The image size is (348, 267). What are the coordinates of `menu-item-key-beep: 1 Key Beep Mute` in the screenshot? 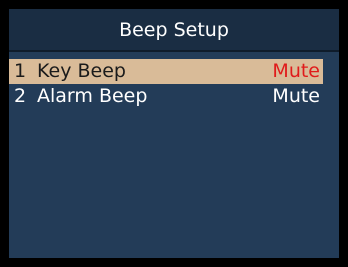 It's located at (166, 71).